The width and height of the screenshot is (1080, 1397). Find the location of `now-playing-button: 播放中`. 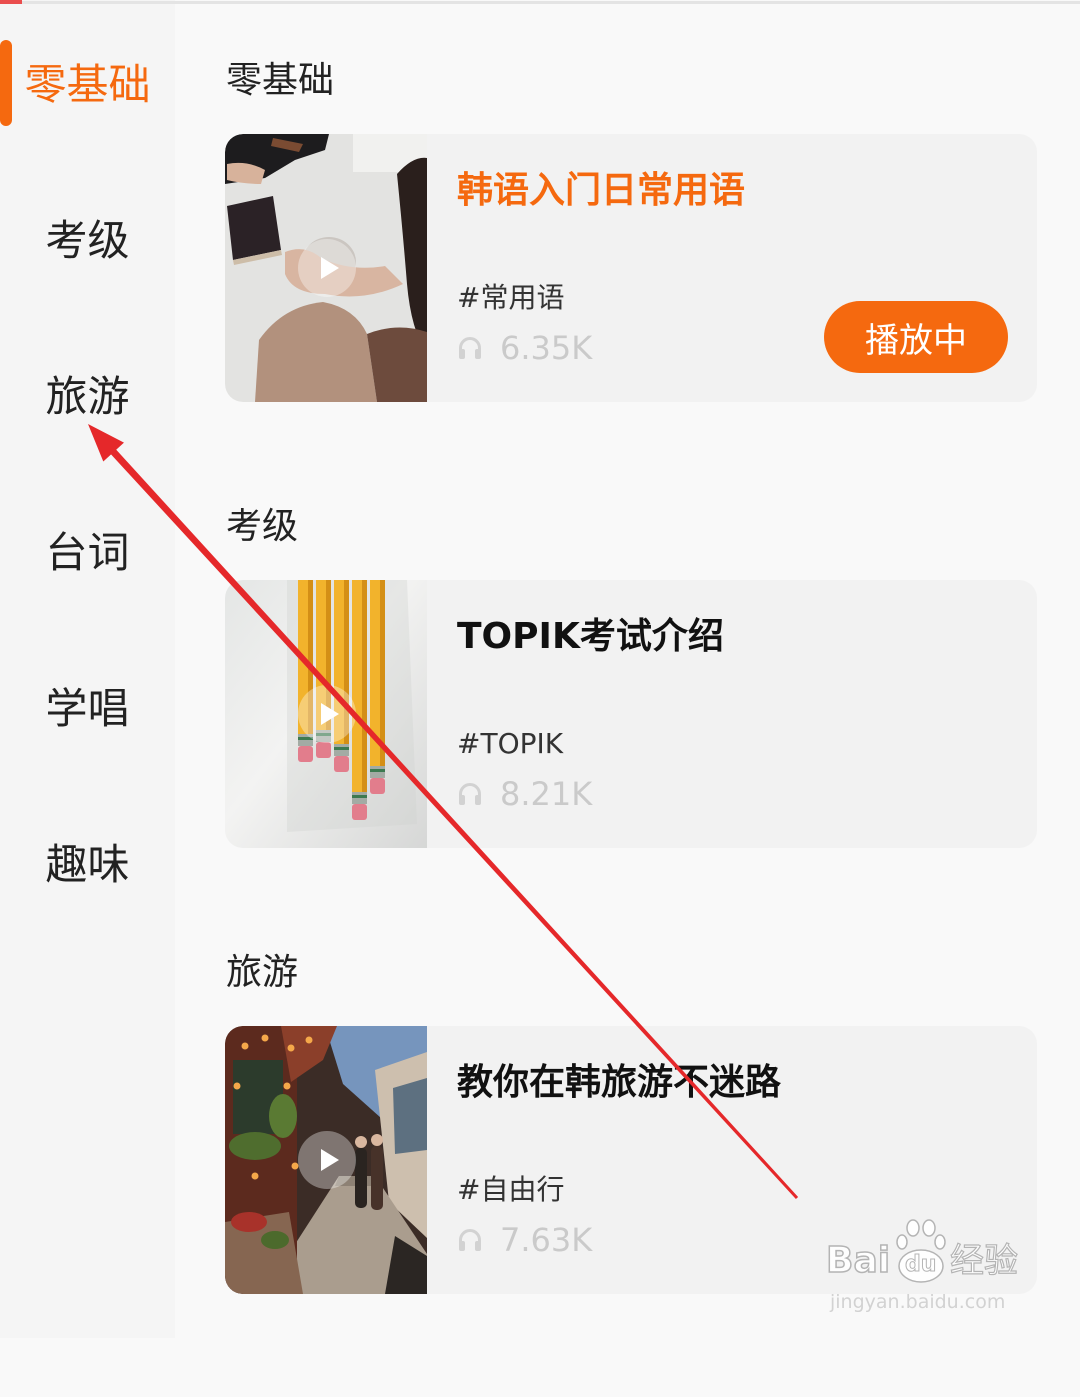

now-playing-button: 播放中 is located at coordinates (916, 337).